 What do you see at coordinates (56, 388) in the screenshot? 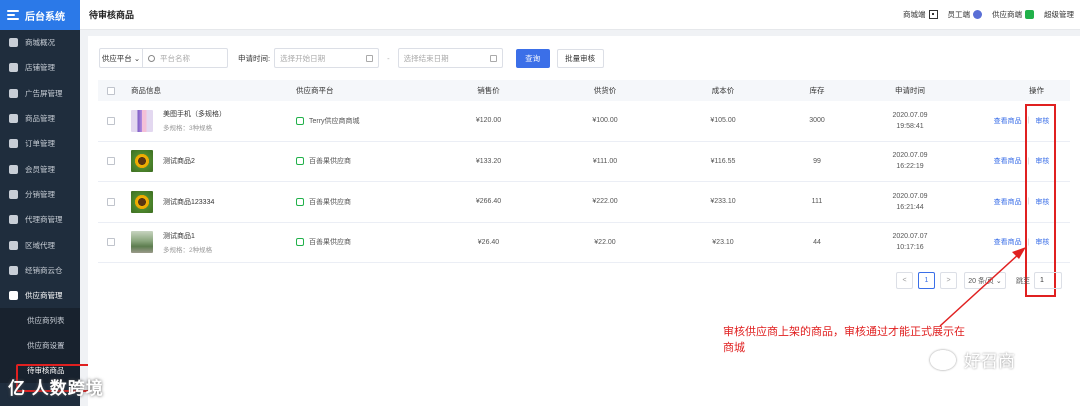
I see `watermark-left: 亿 人数跨境` at bounding box center [56, 388].